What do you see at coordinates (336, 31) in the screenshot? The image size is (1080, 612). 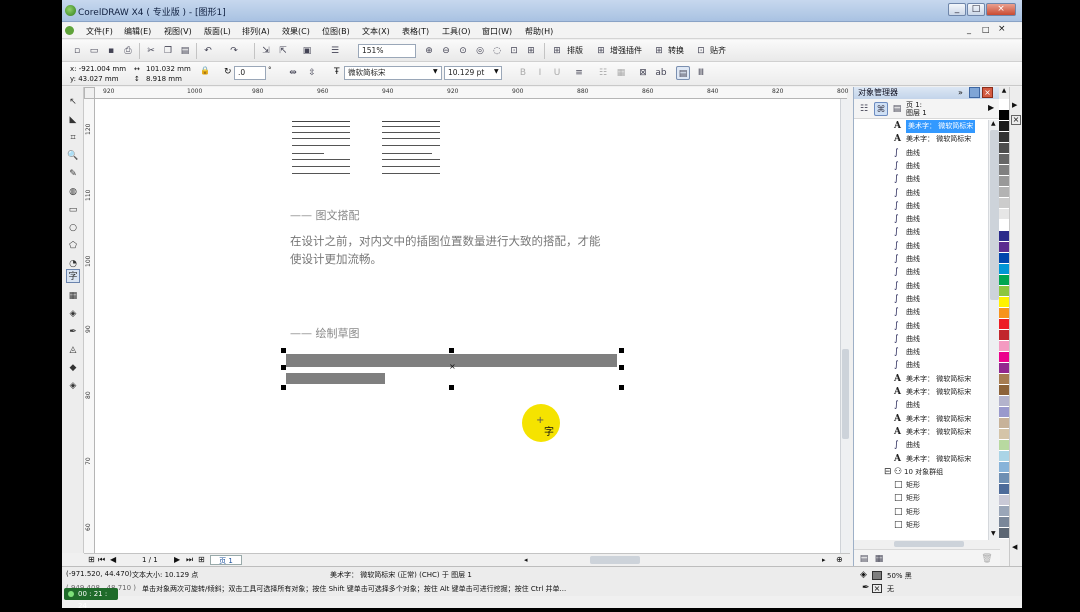 I see `menu-bitmaps: 位图(B)` at bounding box center [336, 31].